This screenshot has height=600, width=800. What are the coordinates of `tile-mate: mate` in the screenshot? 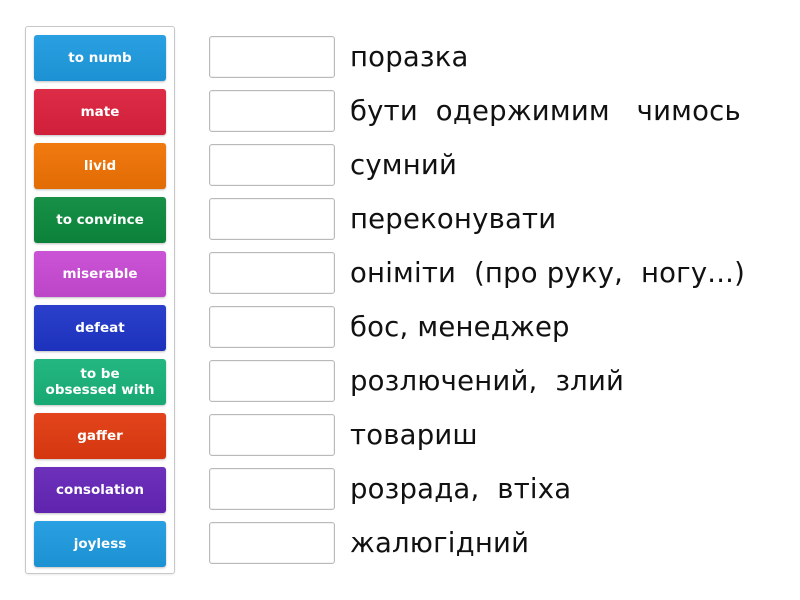 It's located at (100, 112).